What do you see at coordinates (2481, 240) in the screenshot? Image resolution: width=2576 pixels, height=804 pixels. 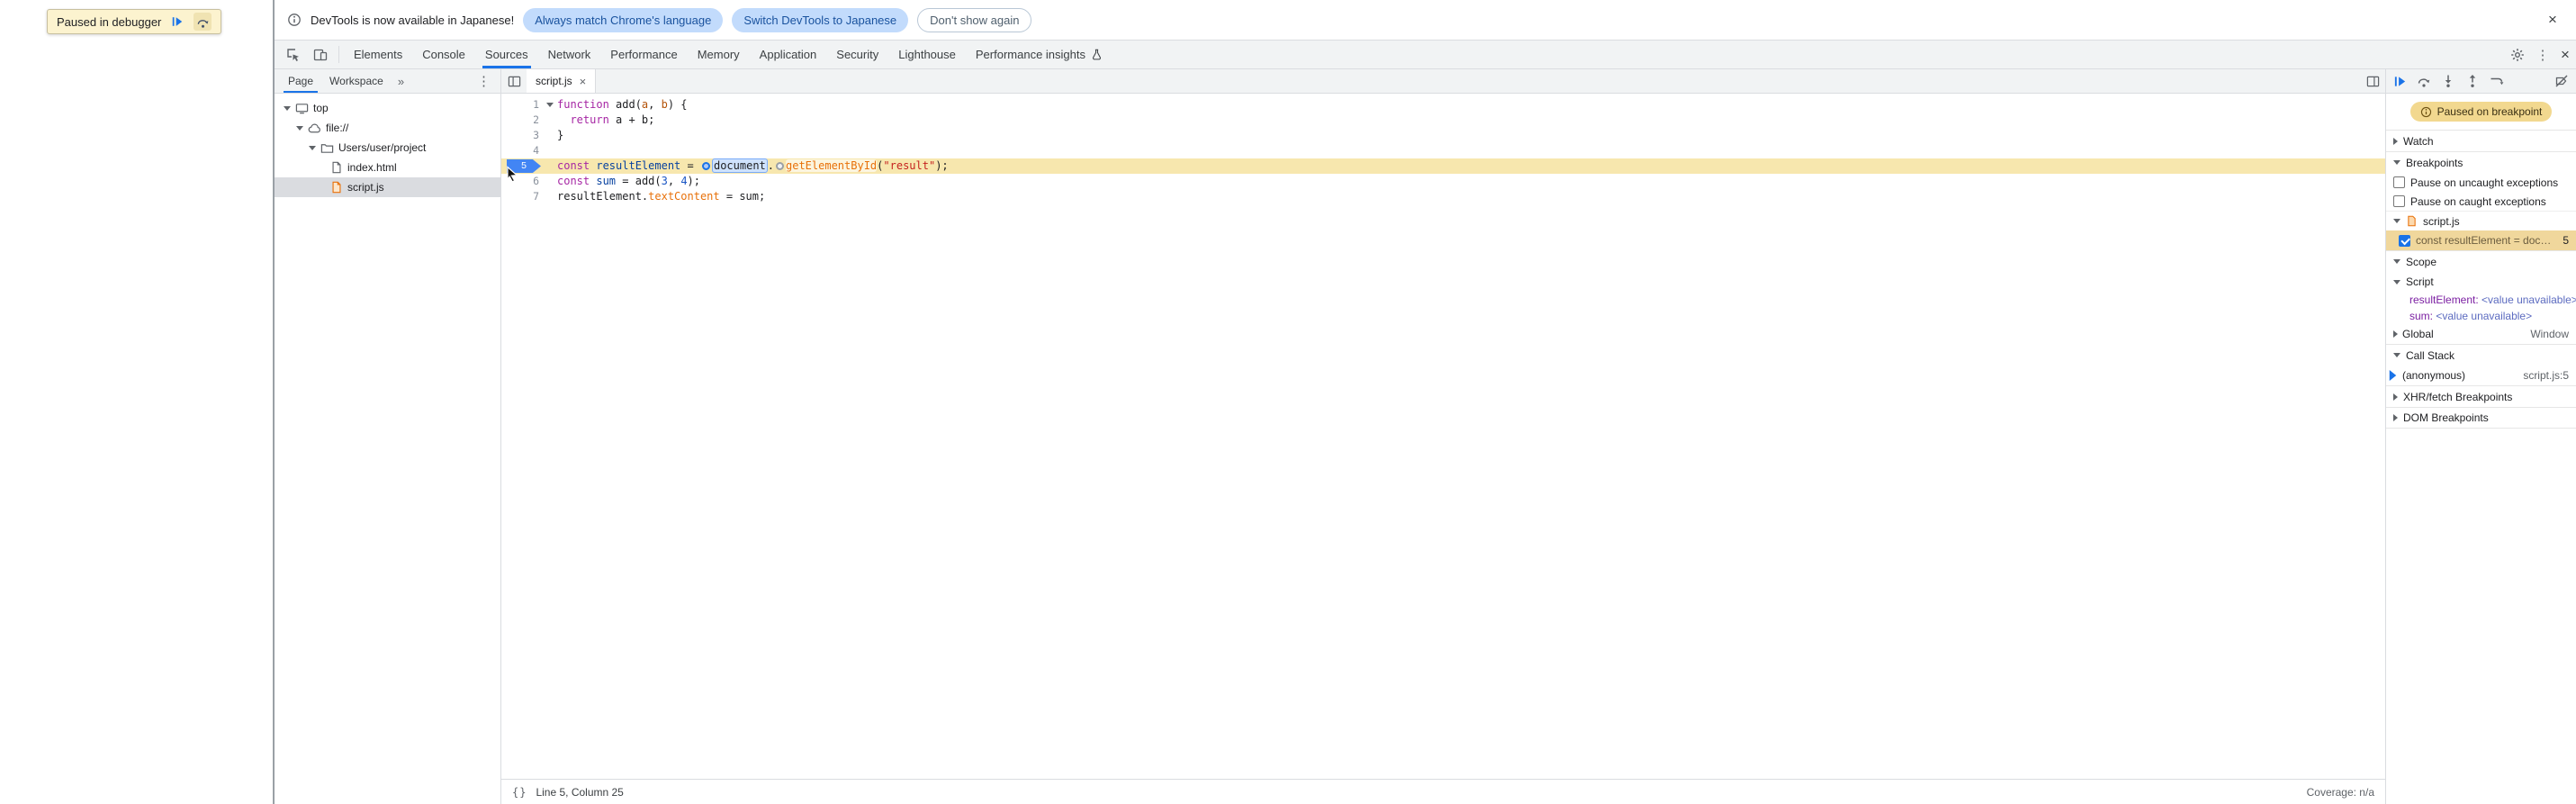 I see `breakpoint-entry-line5: const resultElement = doc… 5` at bounding box center [2481, 240].